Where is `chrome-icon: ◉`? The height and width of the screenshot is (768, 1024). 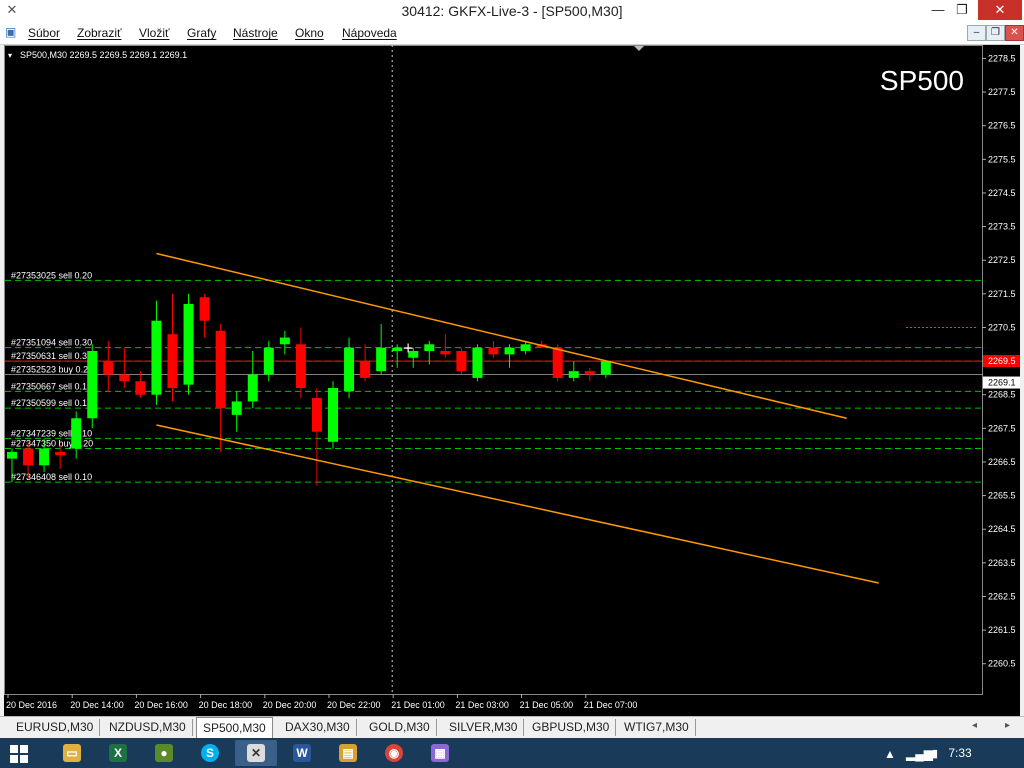 chrome-icon: ◉ is located at coordinates (394, 753).